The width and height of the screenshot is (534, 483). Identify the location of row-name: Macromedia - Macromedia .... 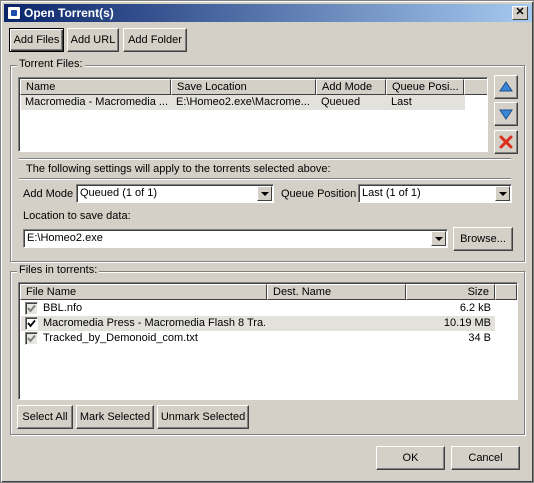
(97, 102).